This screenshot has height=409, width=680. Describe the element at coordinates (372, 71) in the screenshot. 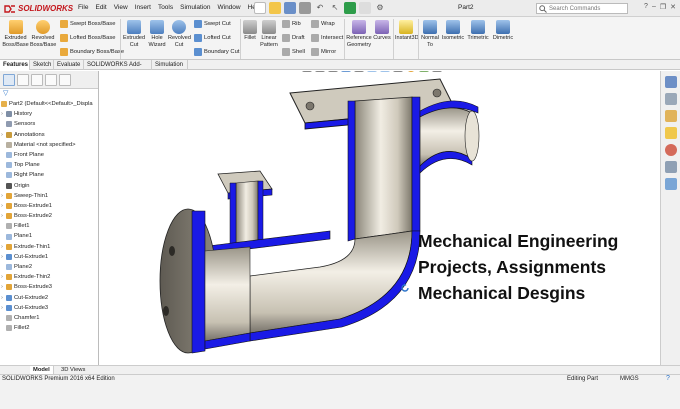

I see `view-orientation-icon` at that location.